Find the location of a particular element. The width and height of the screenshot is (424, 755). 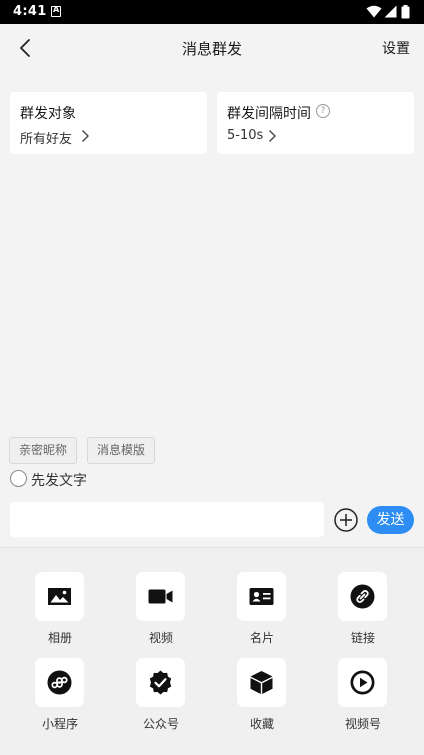

favorites-button is located at coordinates (261, 682).